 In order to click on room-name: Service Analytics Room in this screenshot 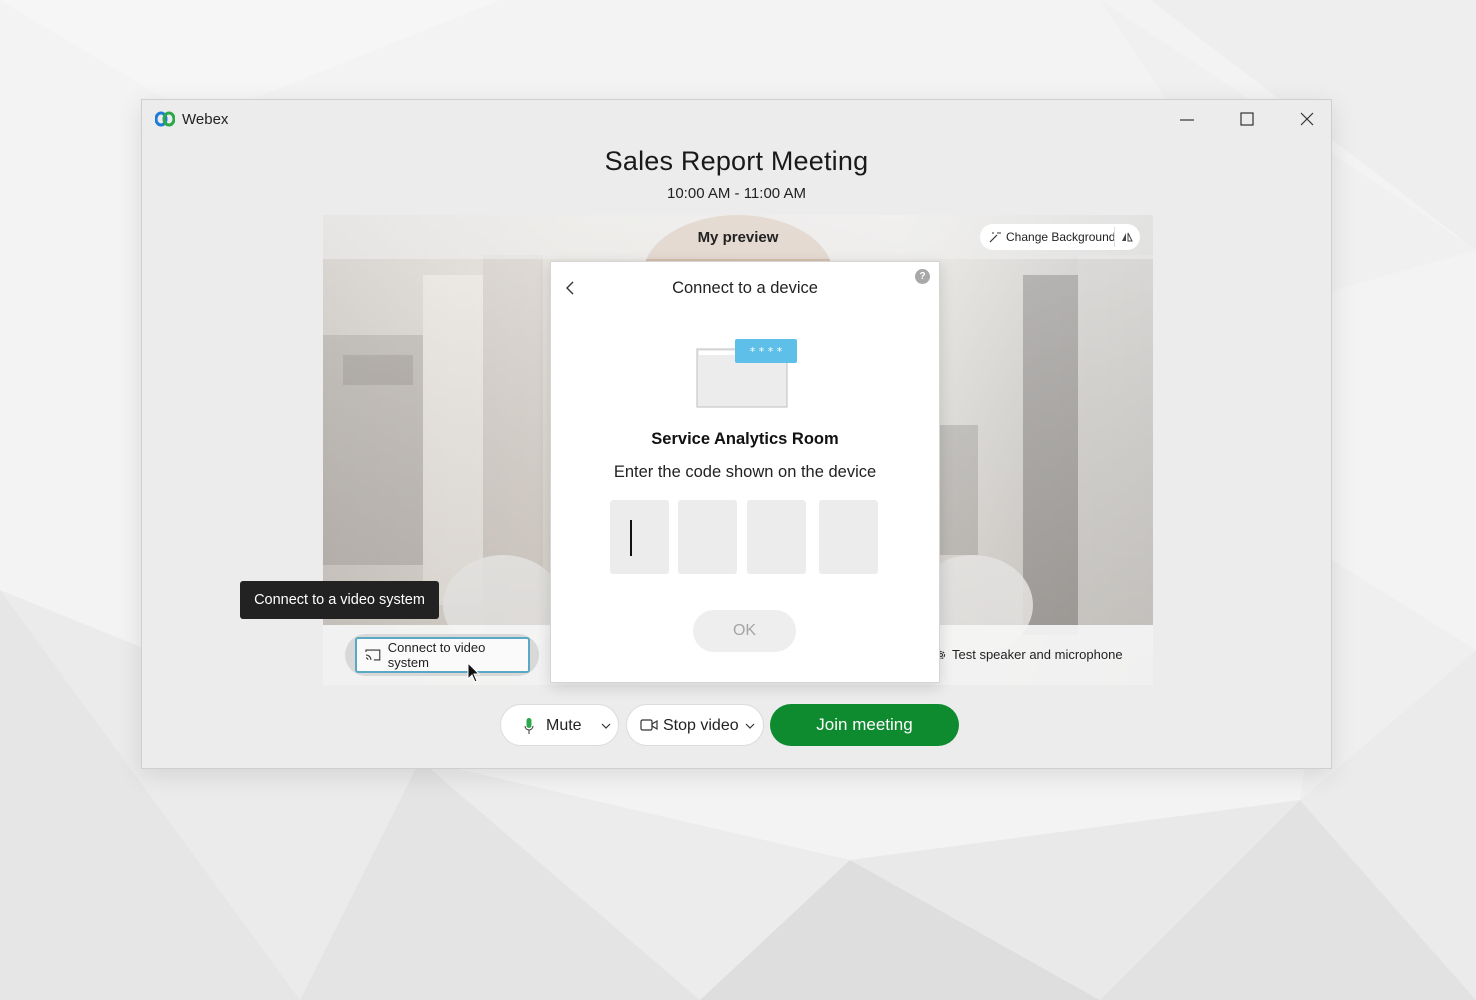, I will do `click(745, 439)`.